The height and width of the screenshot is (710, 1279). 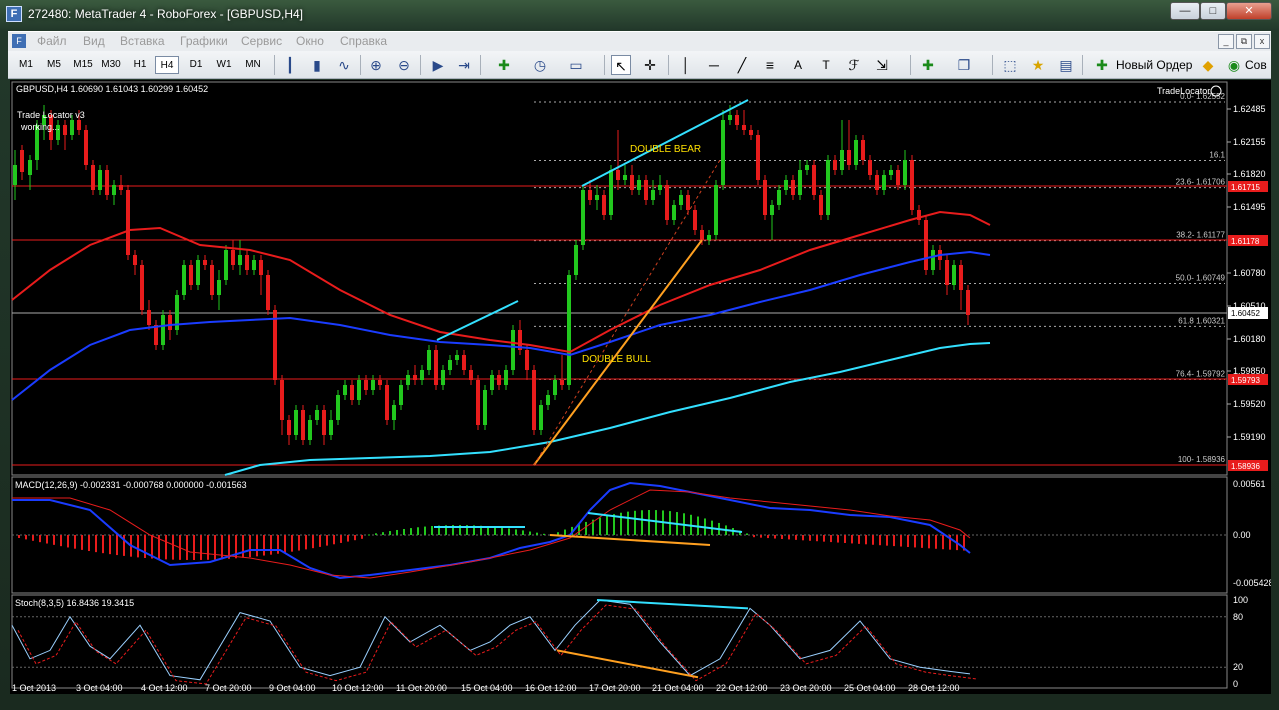 What do you see at coordinates (770, 65) in the screenshot?
I see `channel-icon: ≡` at bounding box center [770, 65].